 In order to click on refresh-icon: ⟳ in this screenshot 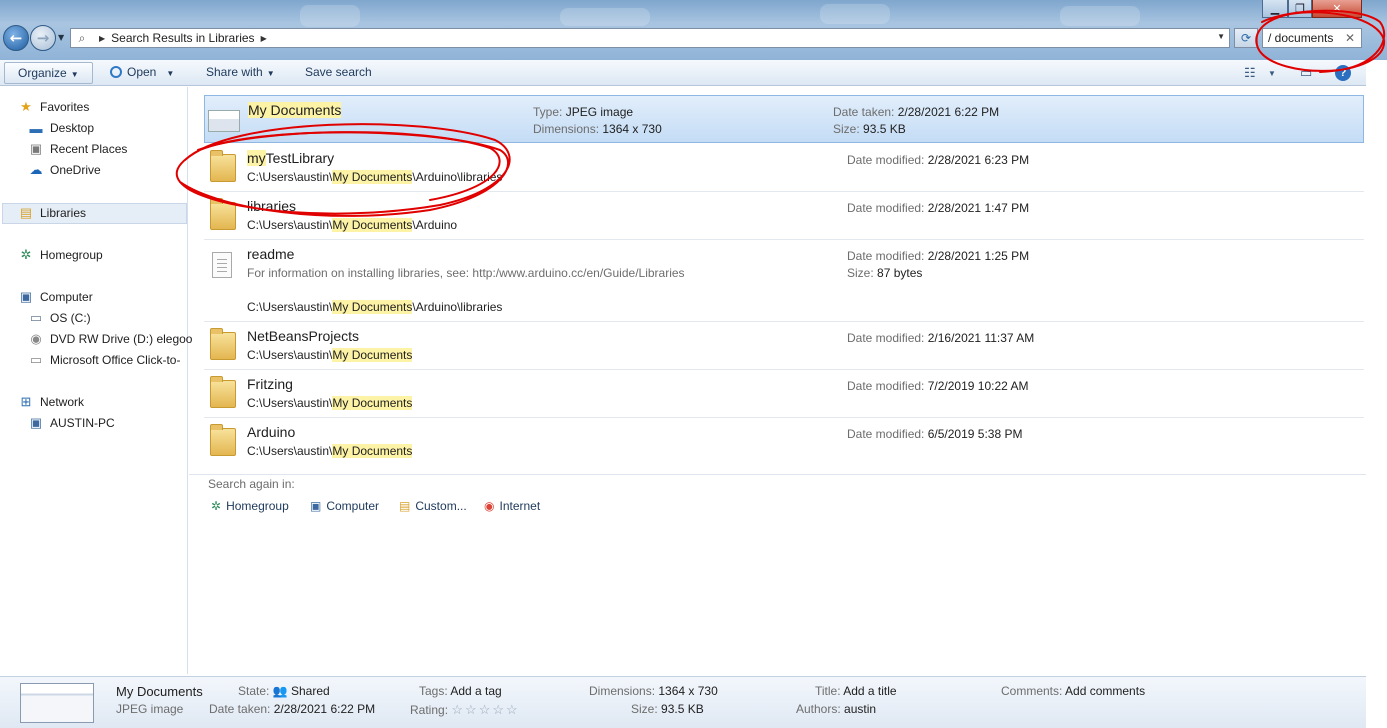, I will do `click(1246, 38)`.